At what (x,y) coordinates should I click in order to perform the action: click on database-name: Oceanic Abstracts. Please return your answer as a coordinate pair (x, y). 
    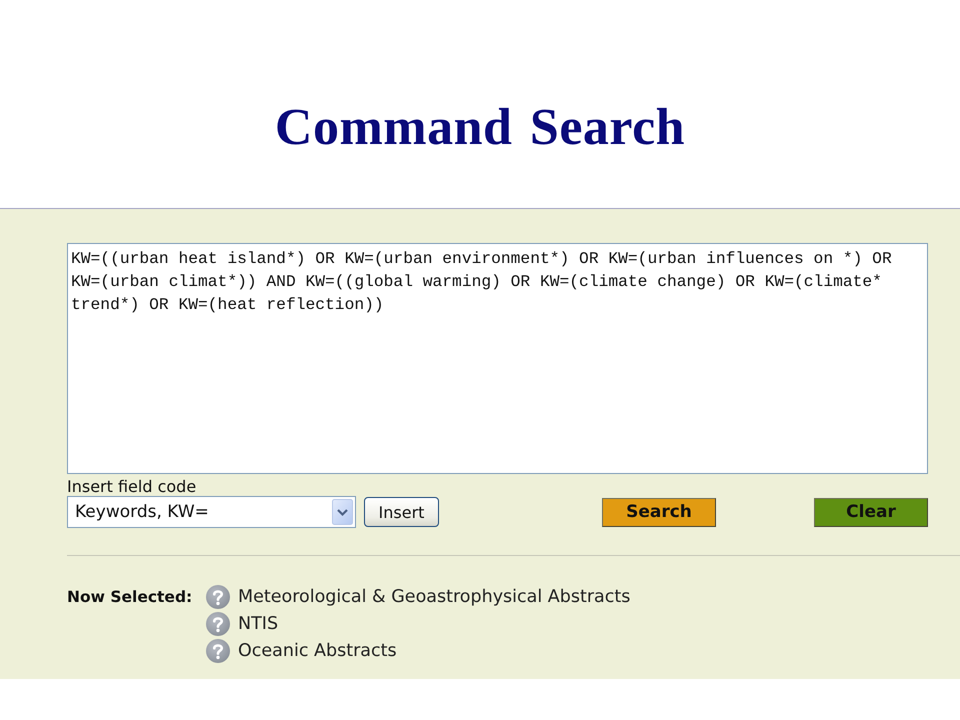
    Looking at the image, I should click on (317, 651).